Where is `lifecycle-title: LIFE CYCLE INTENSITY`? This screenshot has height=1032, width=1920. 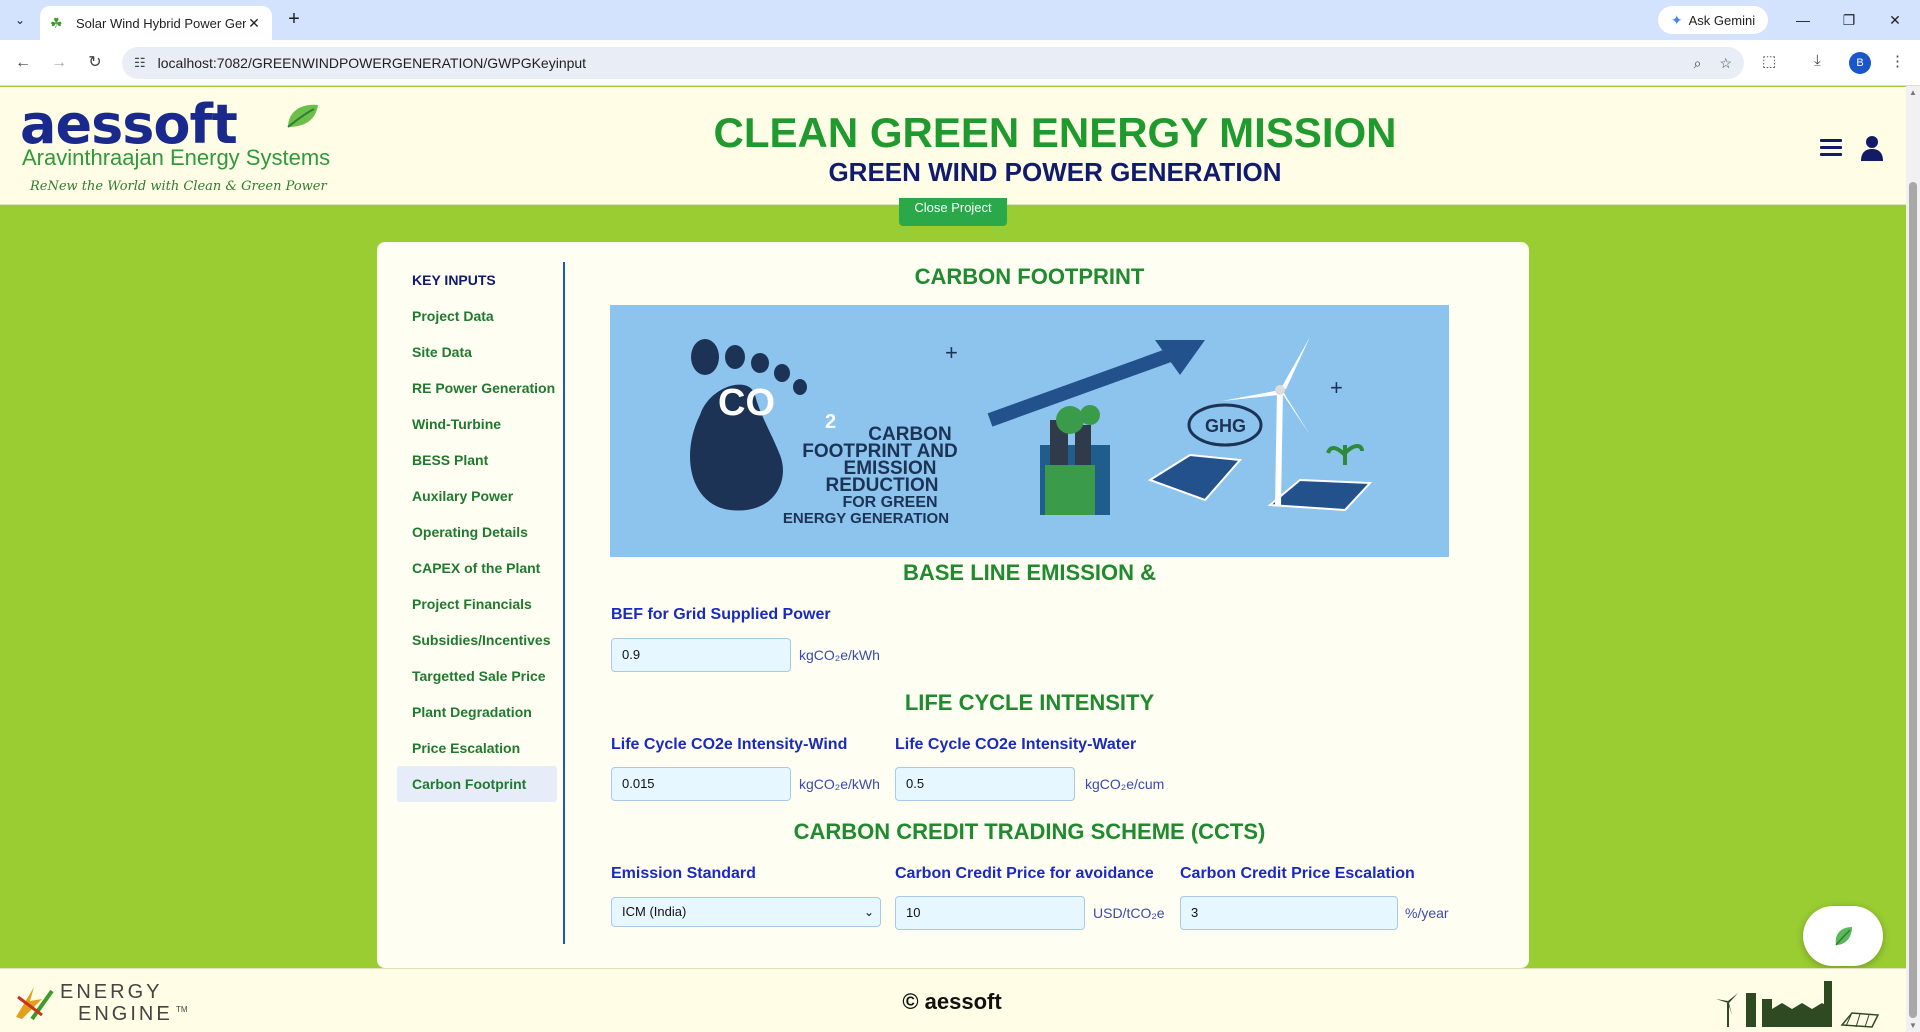 lifecycle-title: LIFE CYCLE INTENSITY is located at coordinates (1029, 702).